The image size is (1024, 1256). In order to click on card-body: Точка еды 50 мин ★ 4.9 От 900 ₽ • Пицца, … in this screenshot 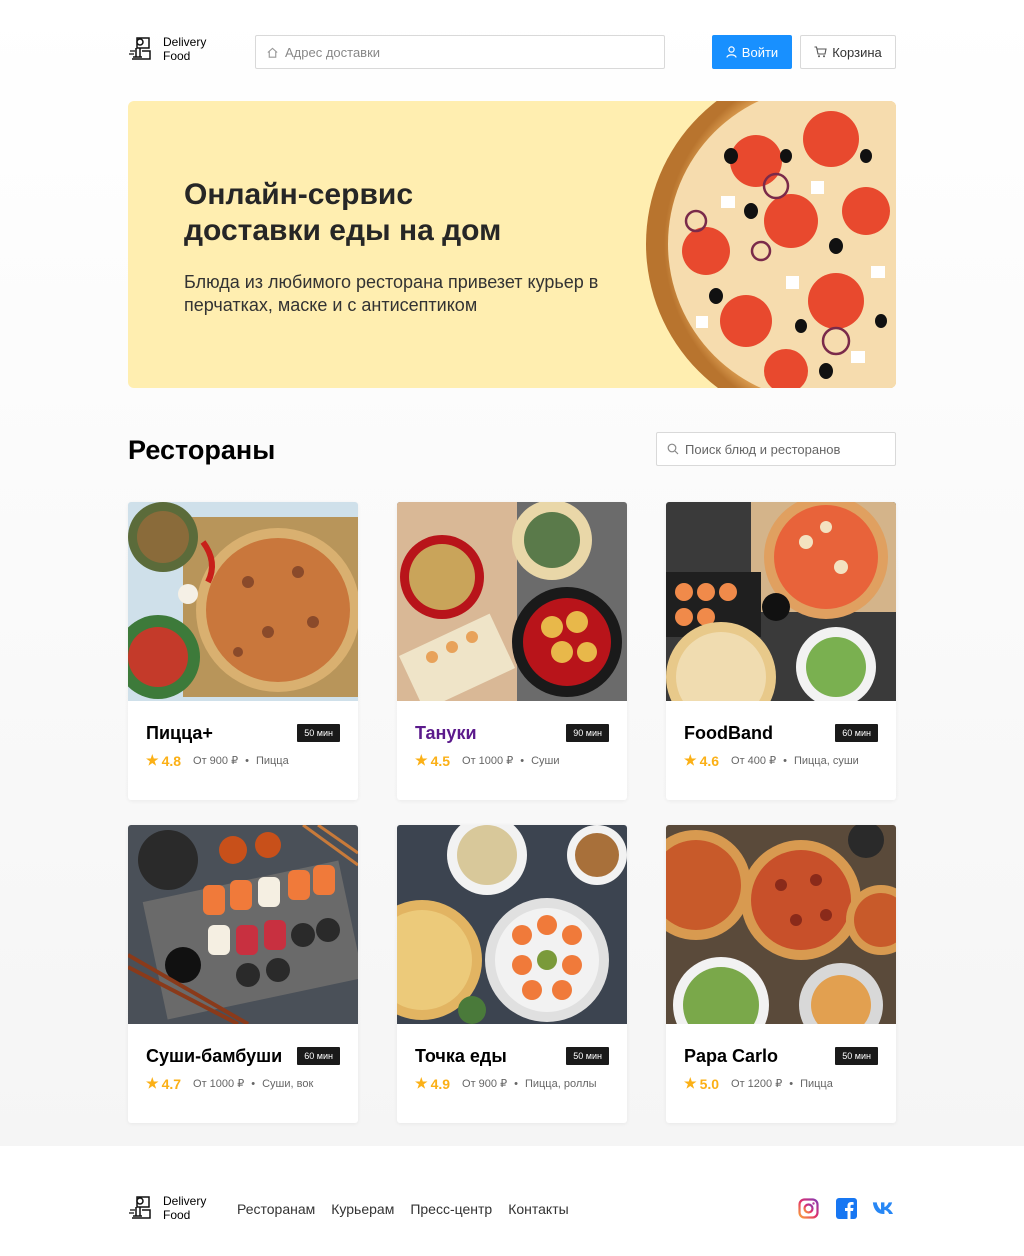, I will do `click(512, 1069)`.